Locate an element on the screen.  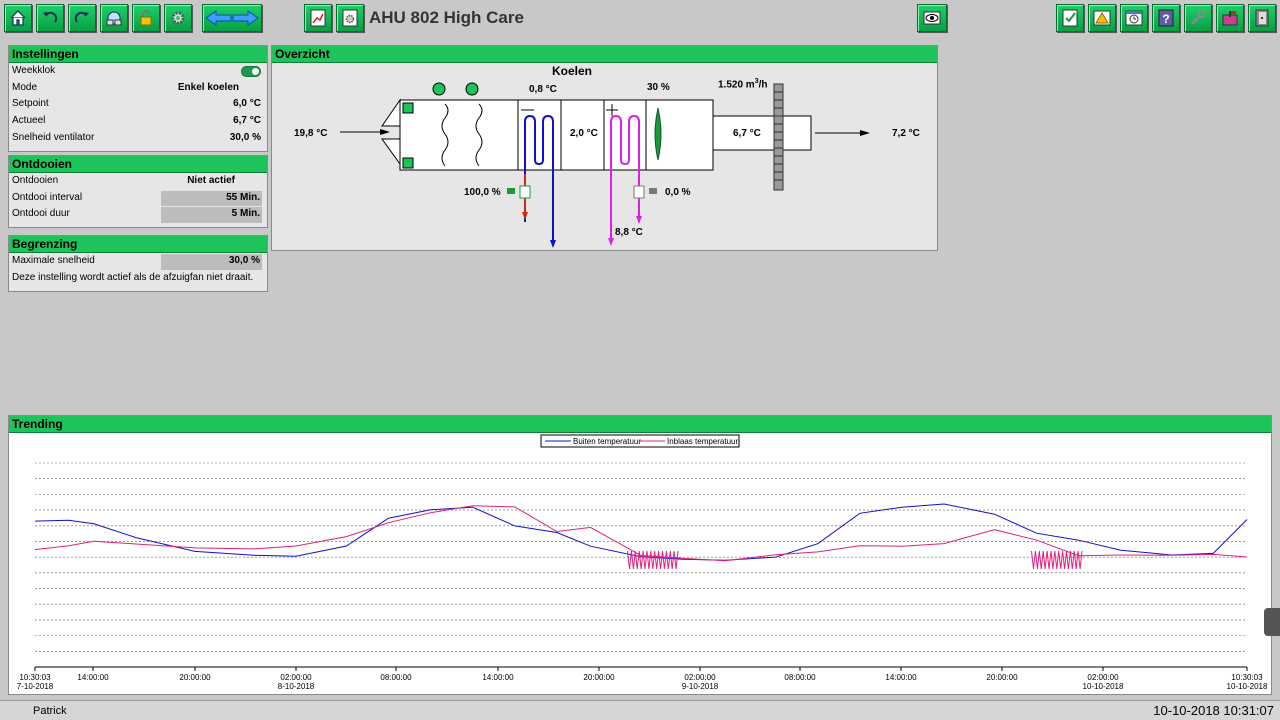
tools-button is located at coordinates (1198, 18).